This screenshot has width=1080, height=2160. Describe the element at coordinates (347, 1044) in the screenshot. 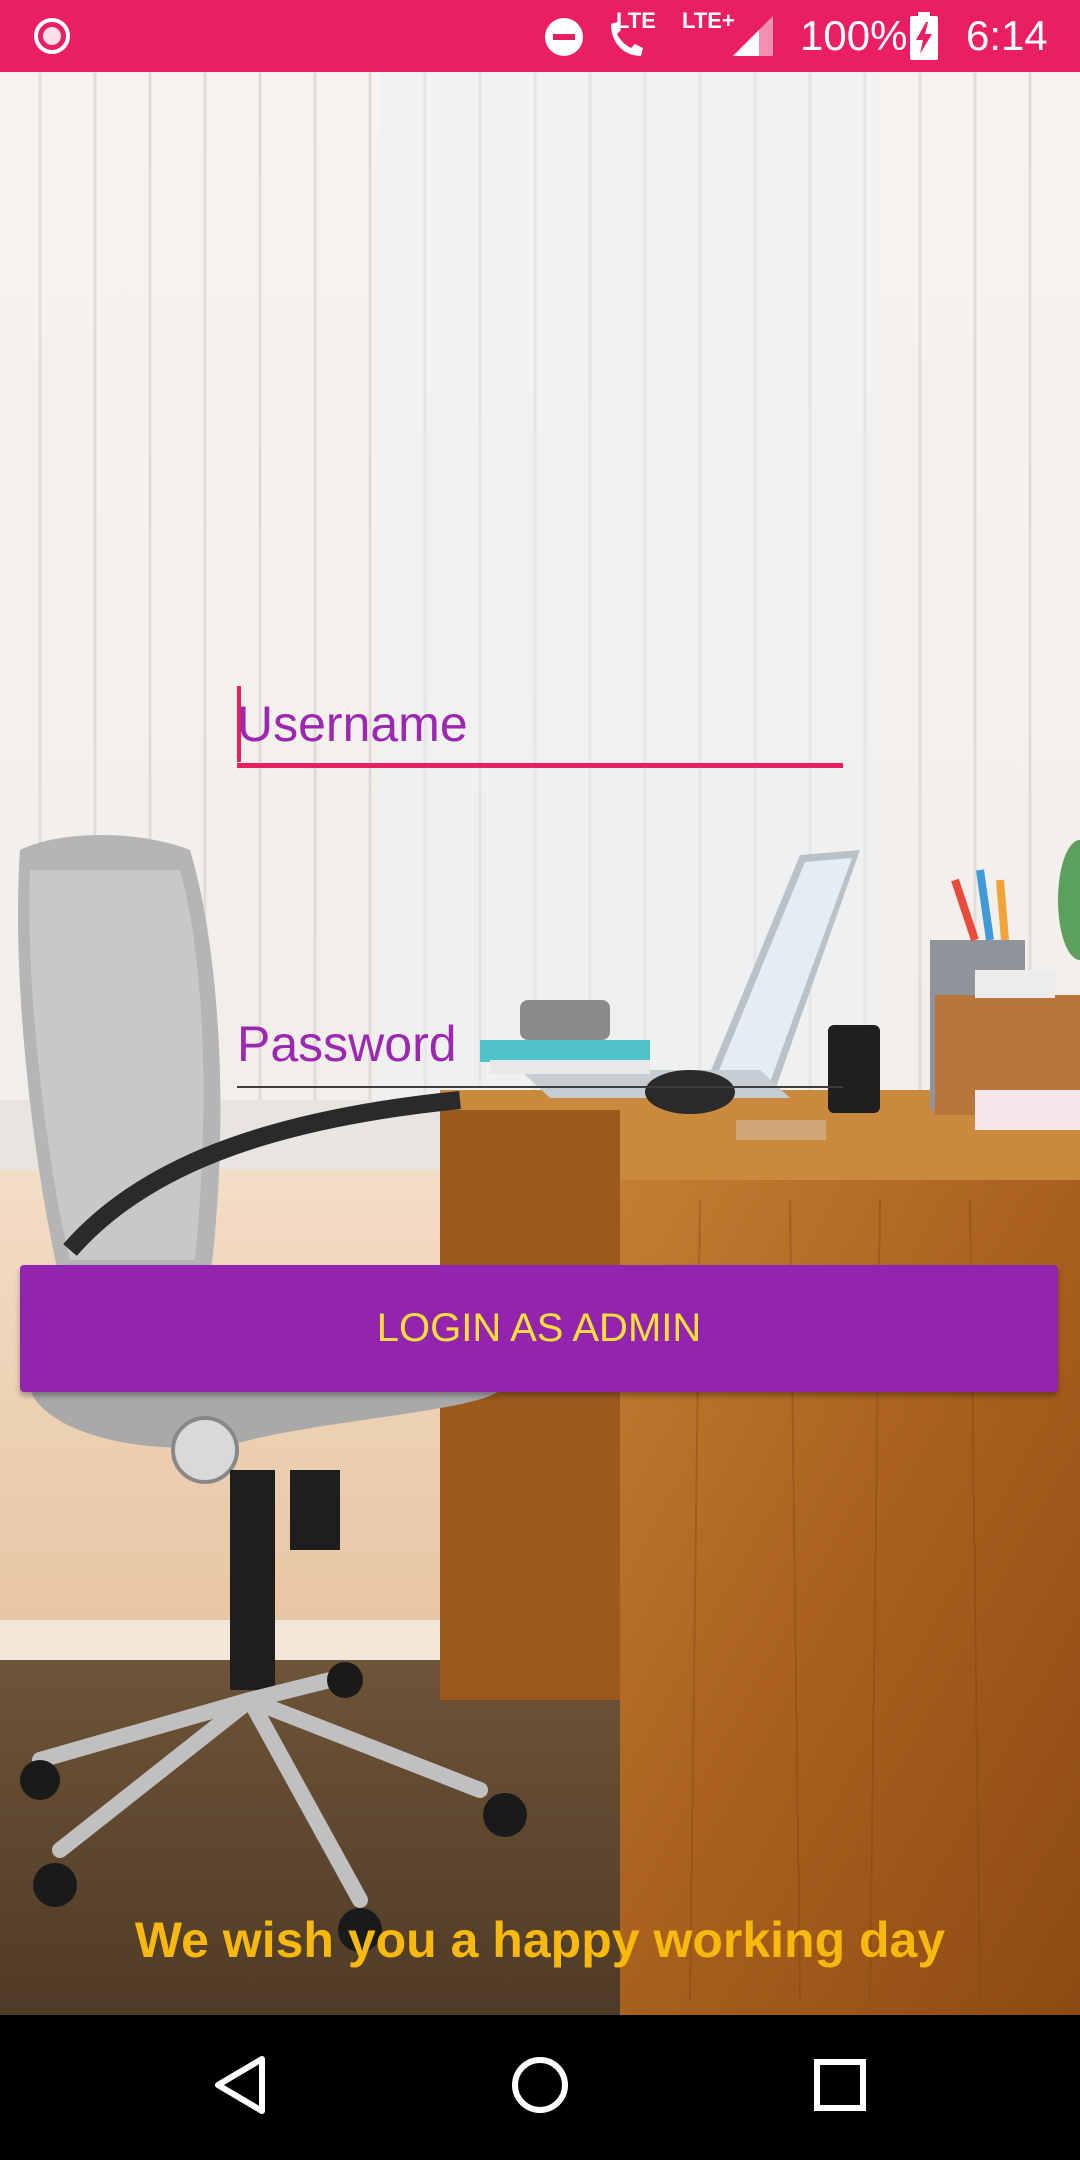

I see `password-placeholder: Password` at that location.